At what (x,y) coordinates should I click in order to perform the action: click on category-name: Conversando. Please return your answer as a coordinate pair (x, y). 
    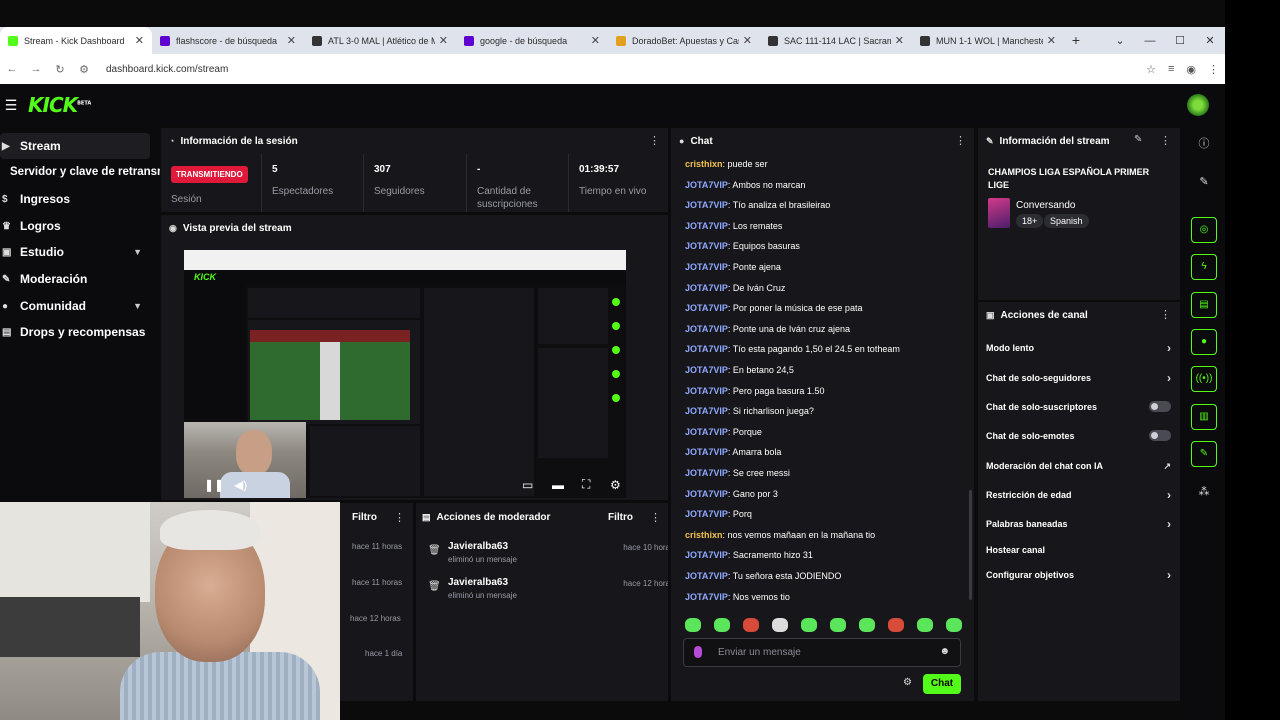
    Looking at the image, I should click on (1045, 205).